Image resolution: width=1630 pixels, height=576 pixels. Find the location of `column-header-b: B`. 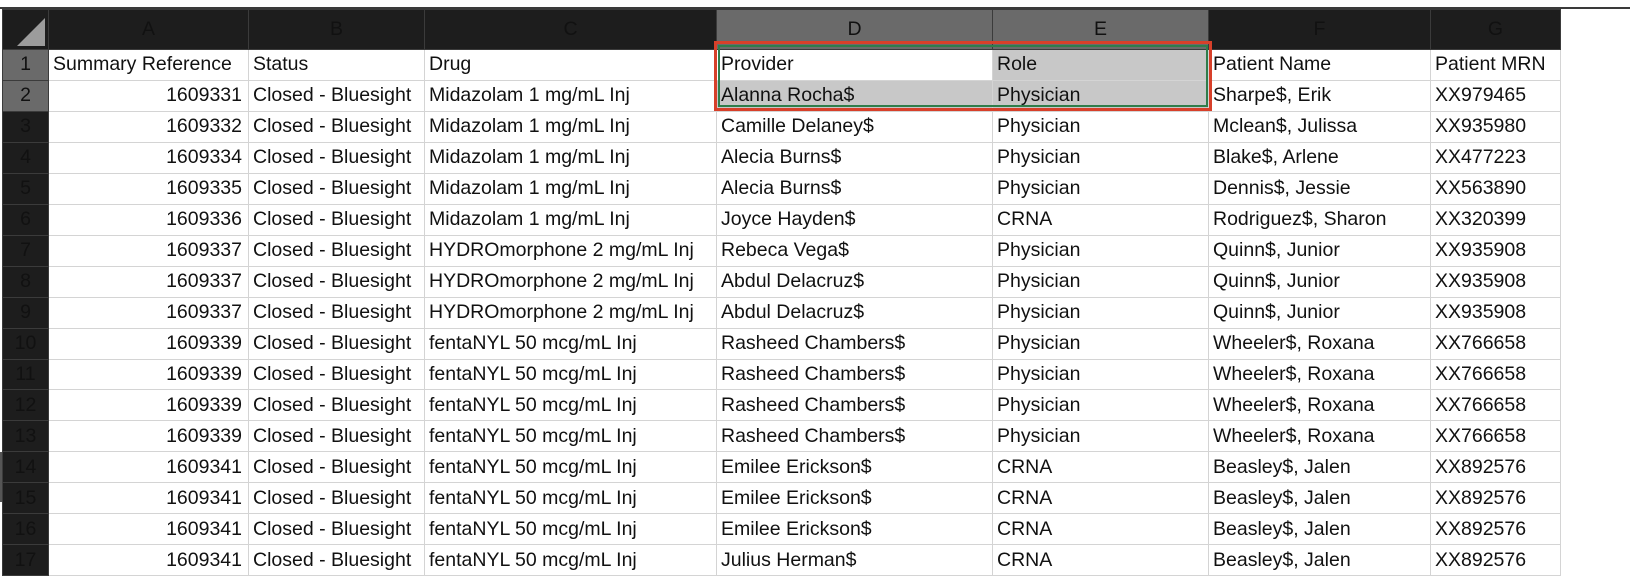

column-header-b: B is located at coordinates (336, 29).